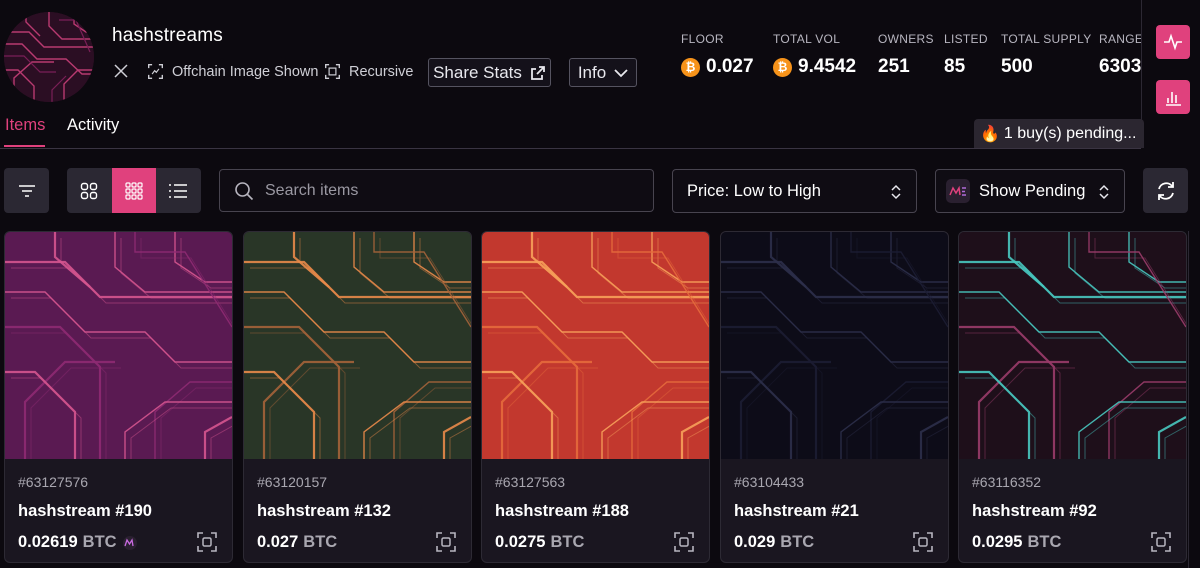 The height and width of the screenshot is (568, 1200). I want to click on item-title: hashstream #190, so click(85, 511).